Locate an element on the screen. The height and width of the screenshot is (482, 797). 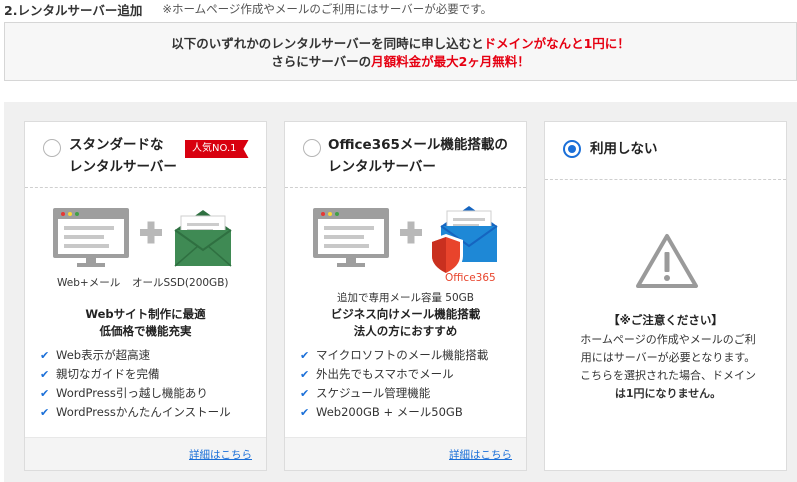
card-header: Office365メール機能搭載の レンタルサーバー is located at coordinates (405, 155).